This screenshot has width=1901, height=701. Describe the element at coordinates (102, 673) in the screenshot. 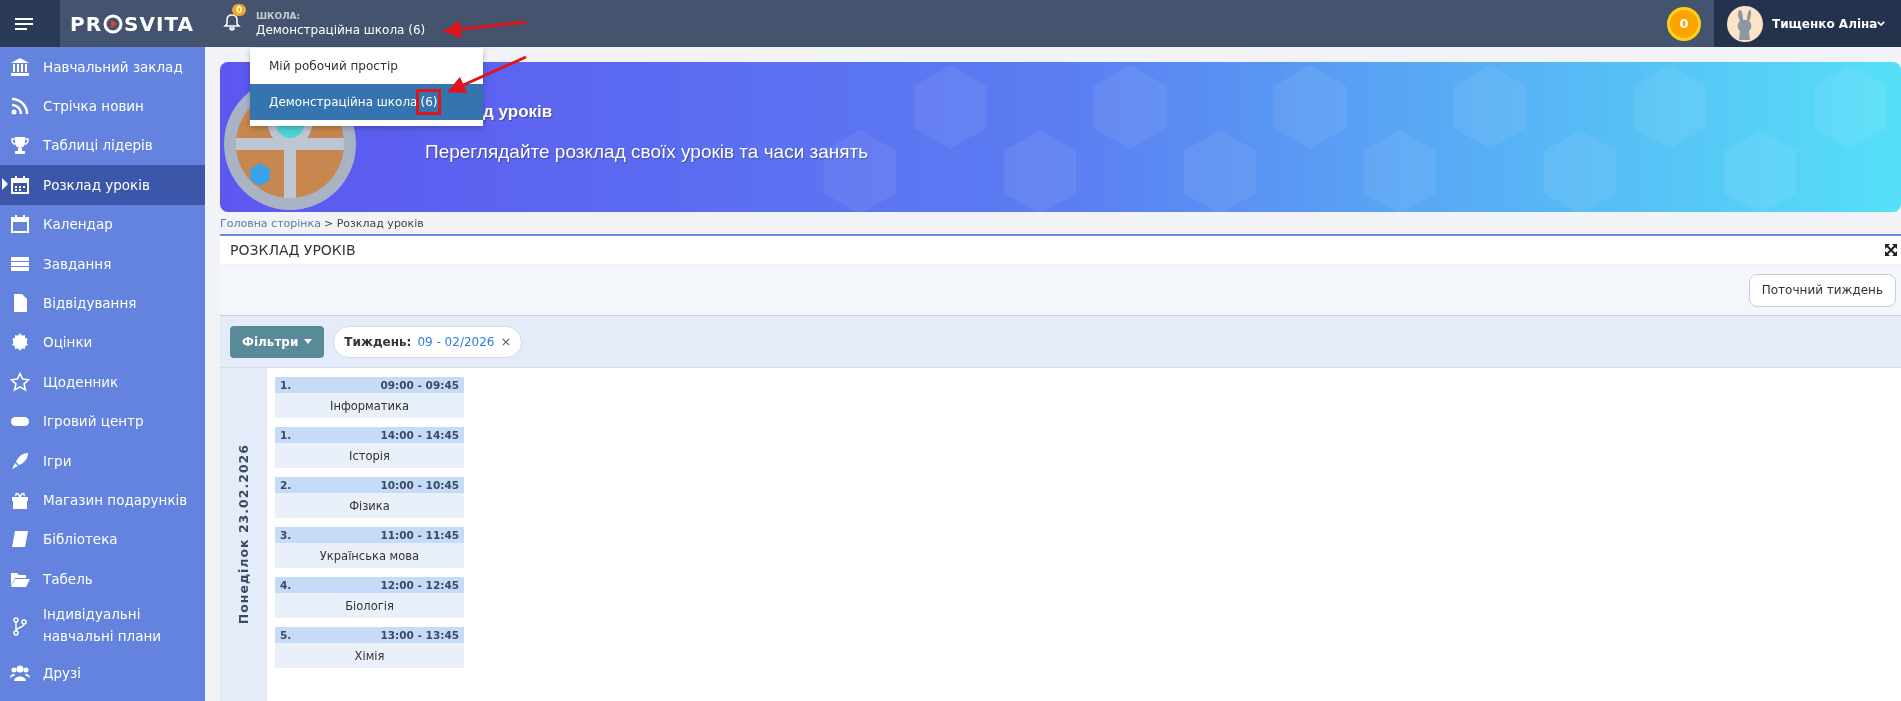

I see `sidebar-item: Друзі` at that location.